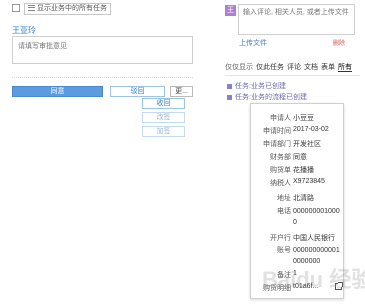  Describe the element at coordinates (339, 42) in the screenshot. I see `delete-link: 删除` at that location.